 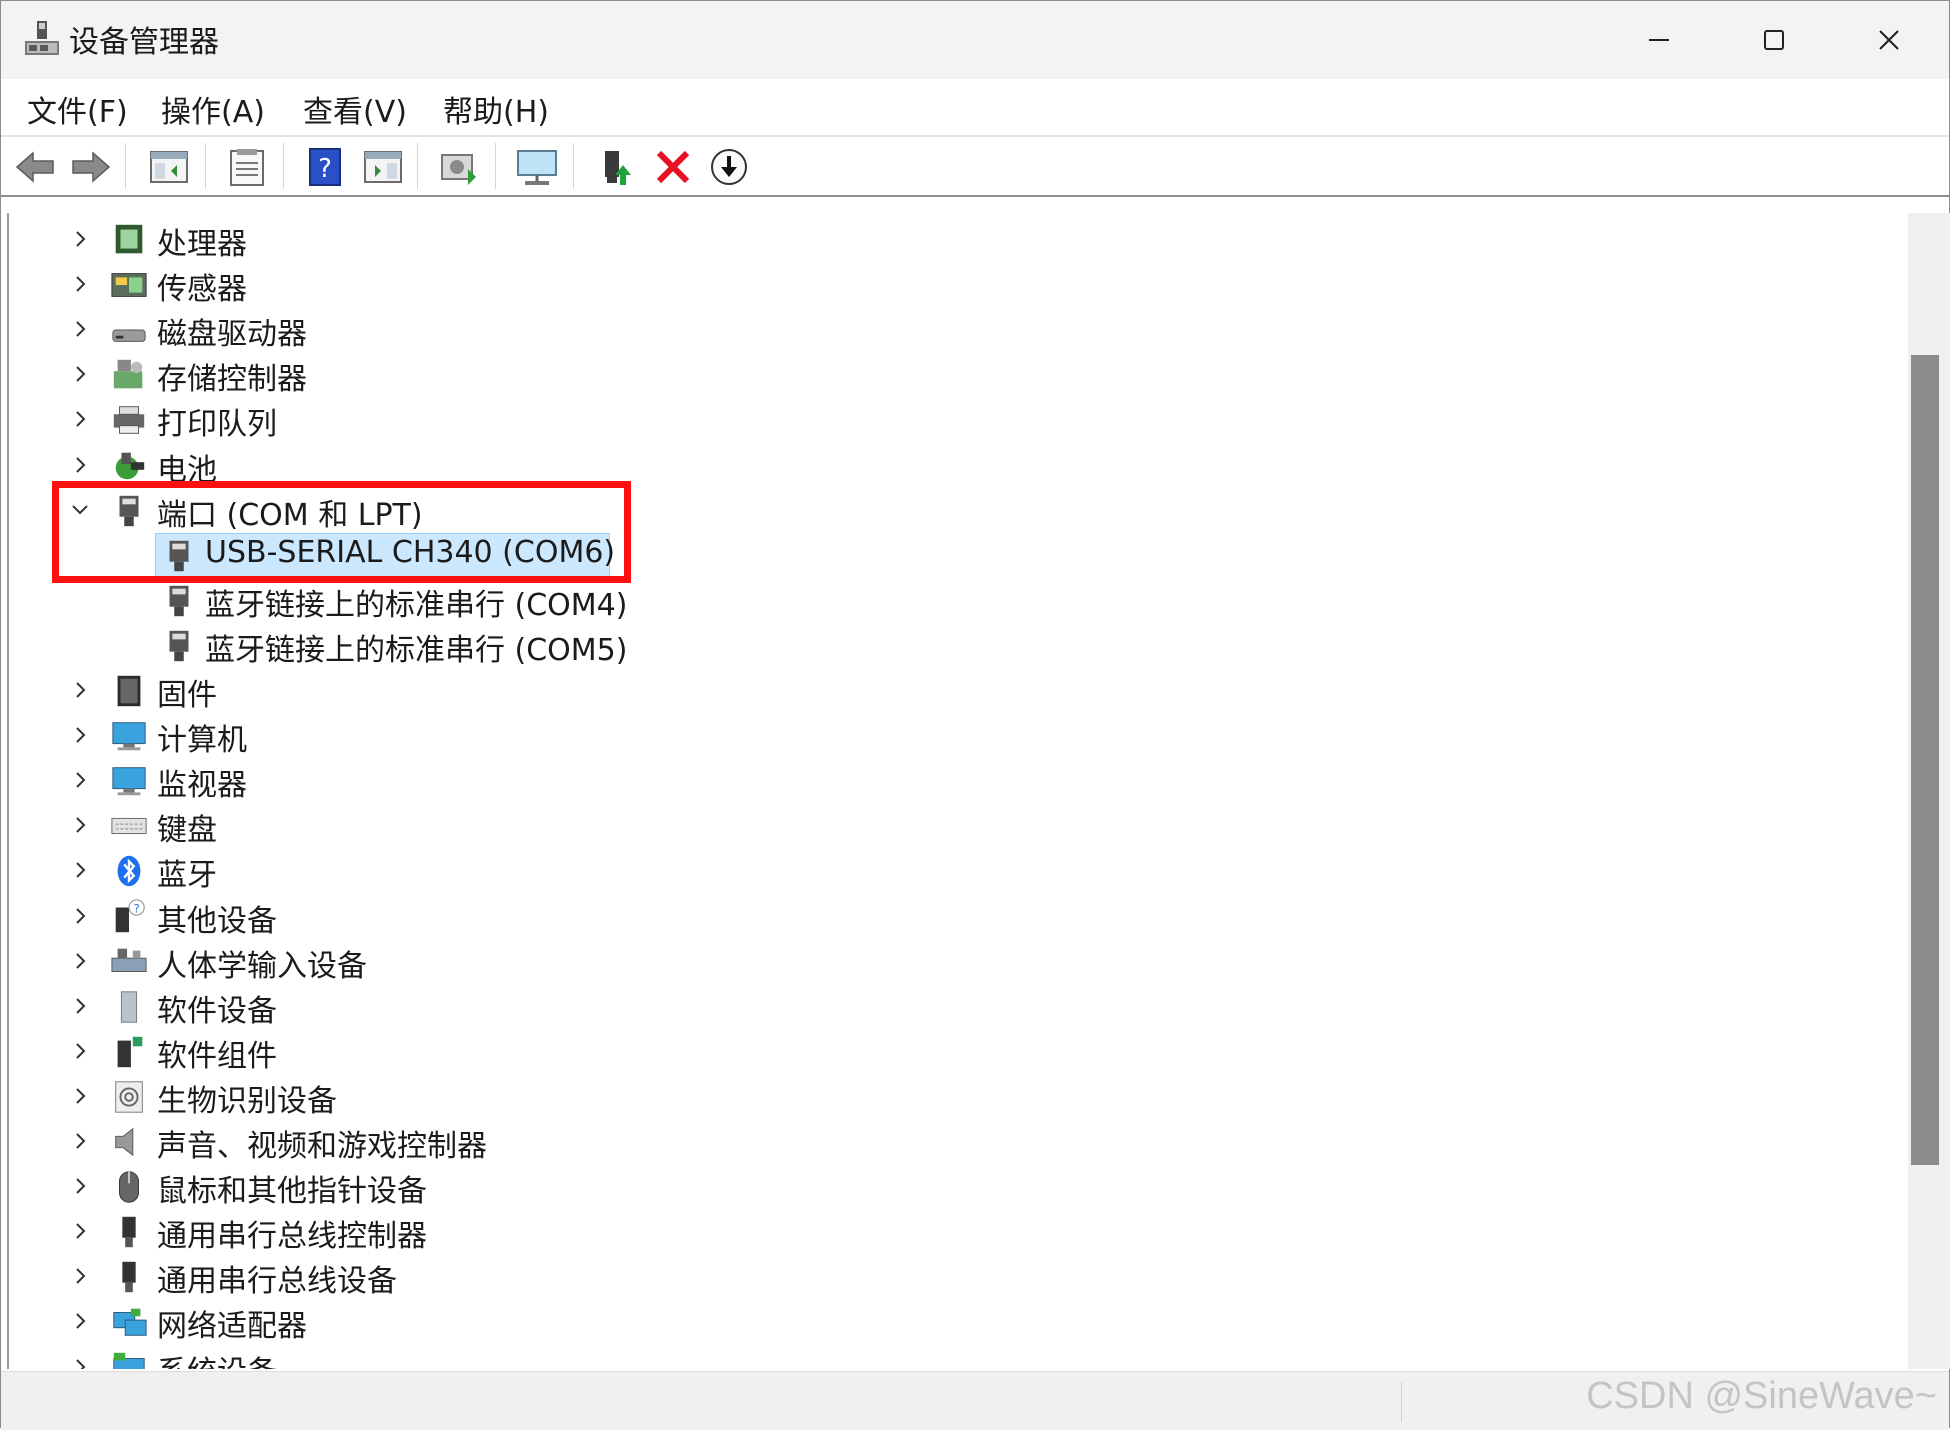 What do you see at coordinates (129, 1187) in the screenshot?
I see `mouse-icon` at bounding box center [129, 1187].